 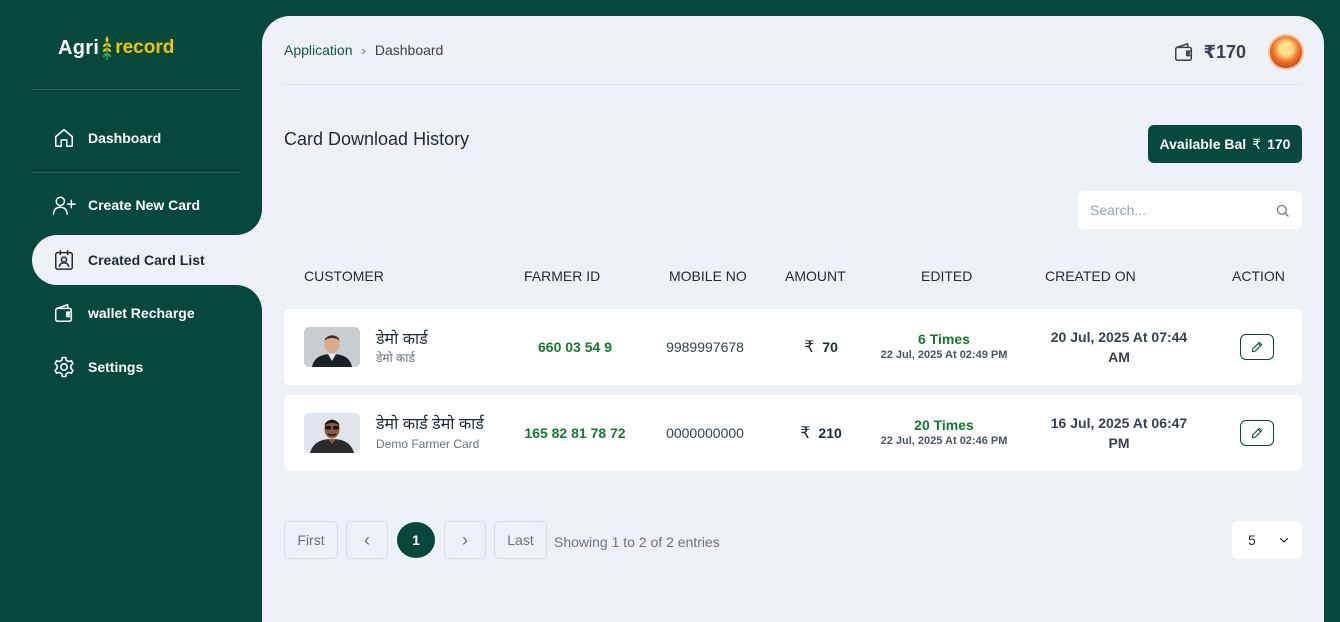 What do you see at coordinates (1267, 540) in the screenshot?
I see `page-size-select: 5` at bounding box center [1267, 540].